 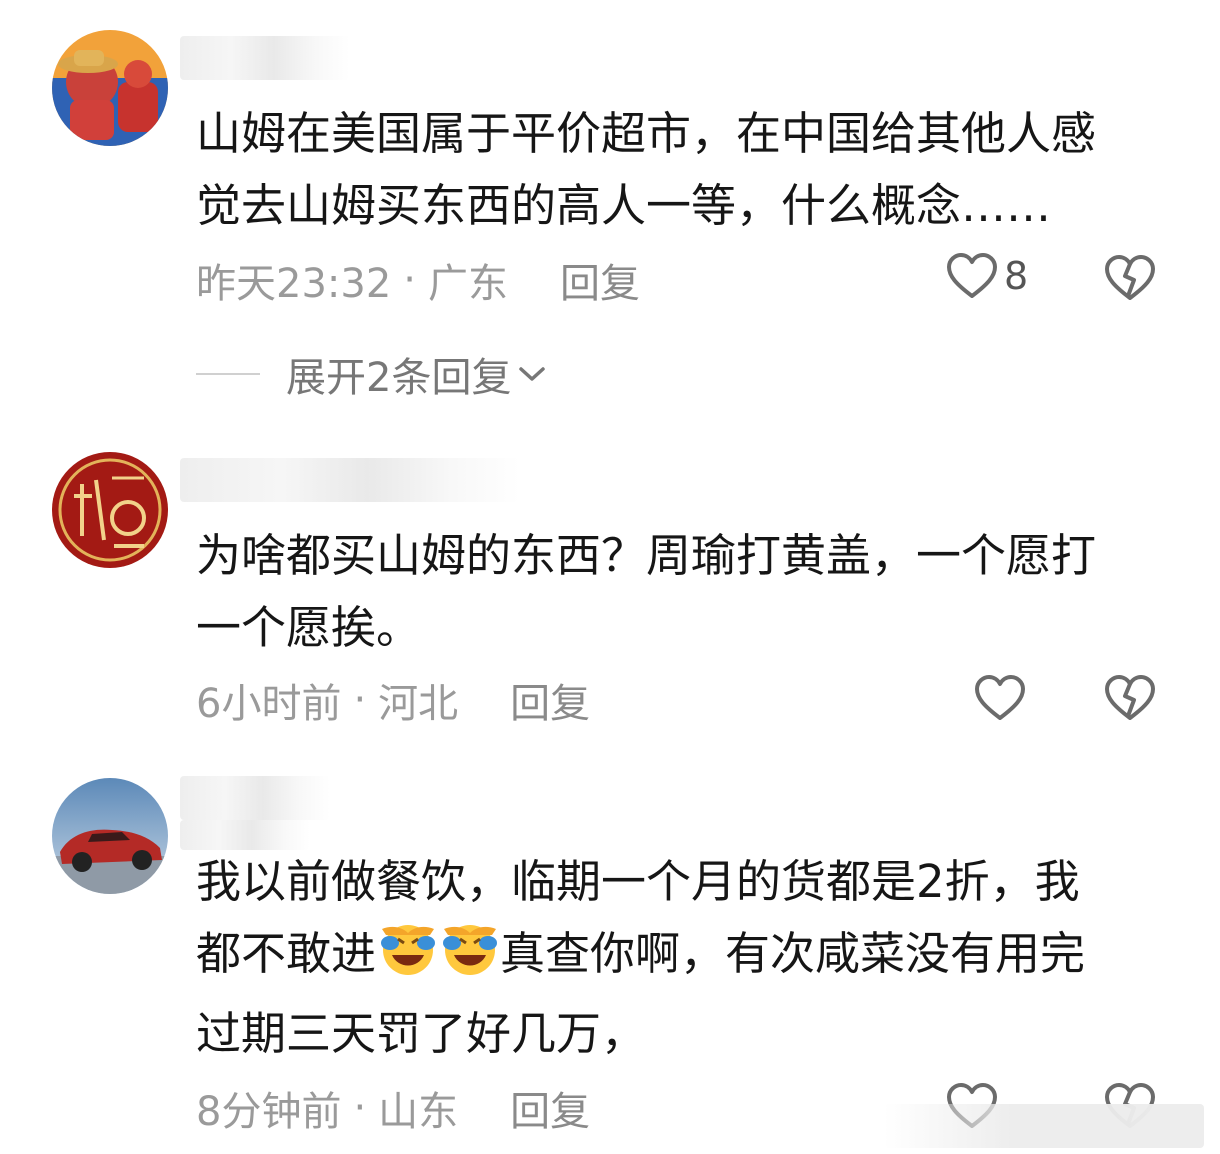 I want to click on comment-meta: 8分钟前 · 山东 回复, so click(x=393, y=1108).